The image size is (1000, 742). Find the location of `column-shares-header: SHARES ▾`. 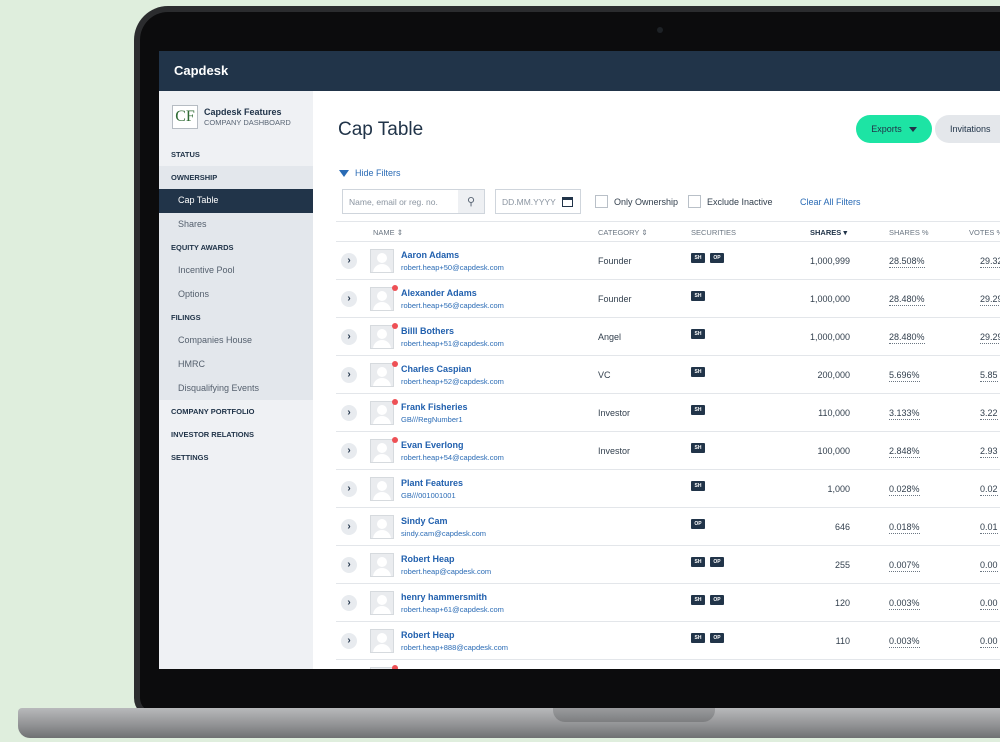

column-shares-header: SHARES ▾ is located at coordinates (828, 232).